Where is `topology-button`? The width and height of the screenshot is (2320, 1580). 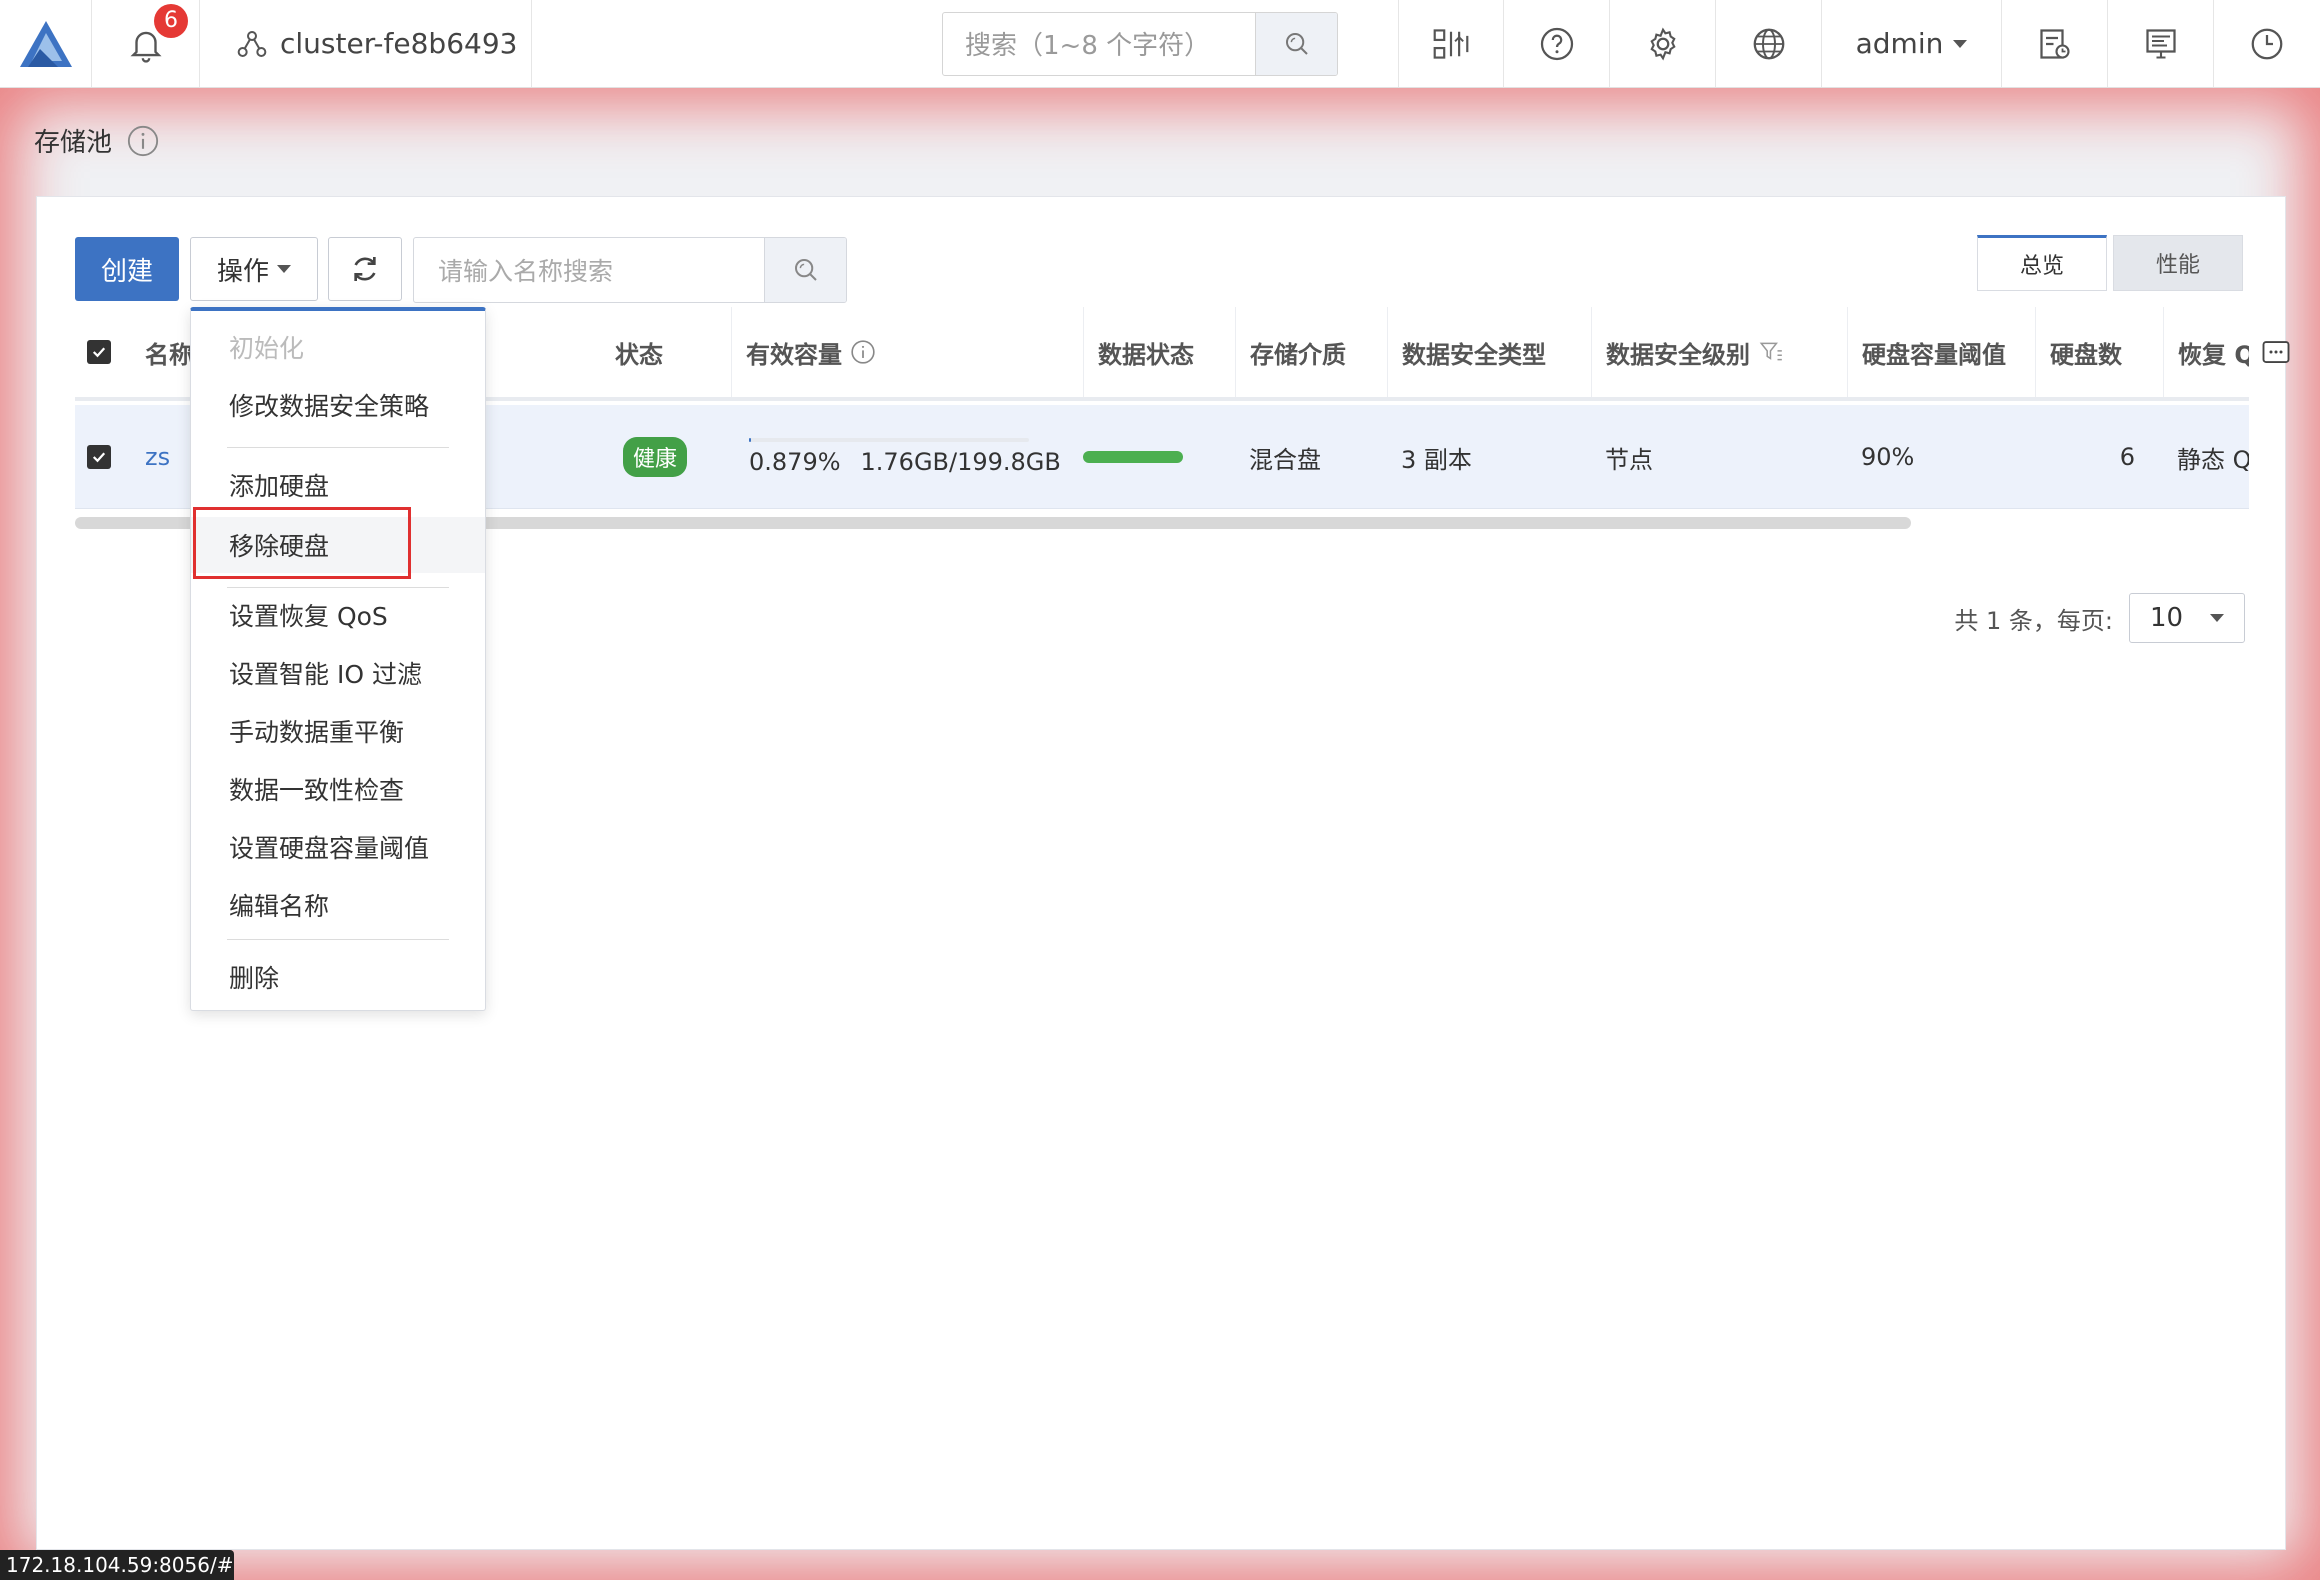
topology-button is located at coordinates (1451, 43).